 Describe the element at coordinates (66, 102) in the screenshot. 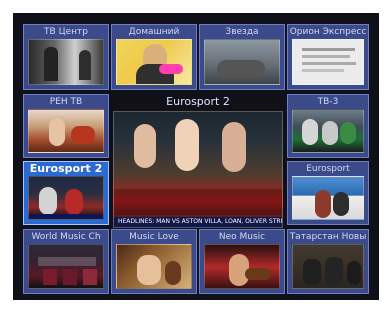

I see `channel-label: РЕН ТВ` at that location.